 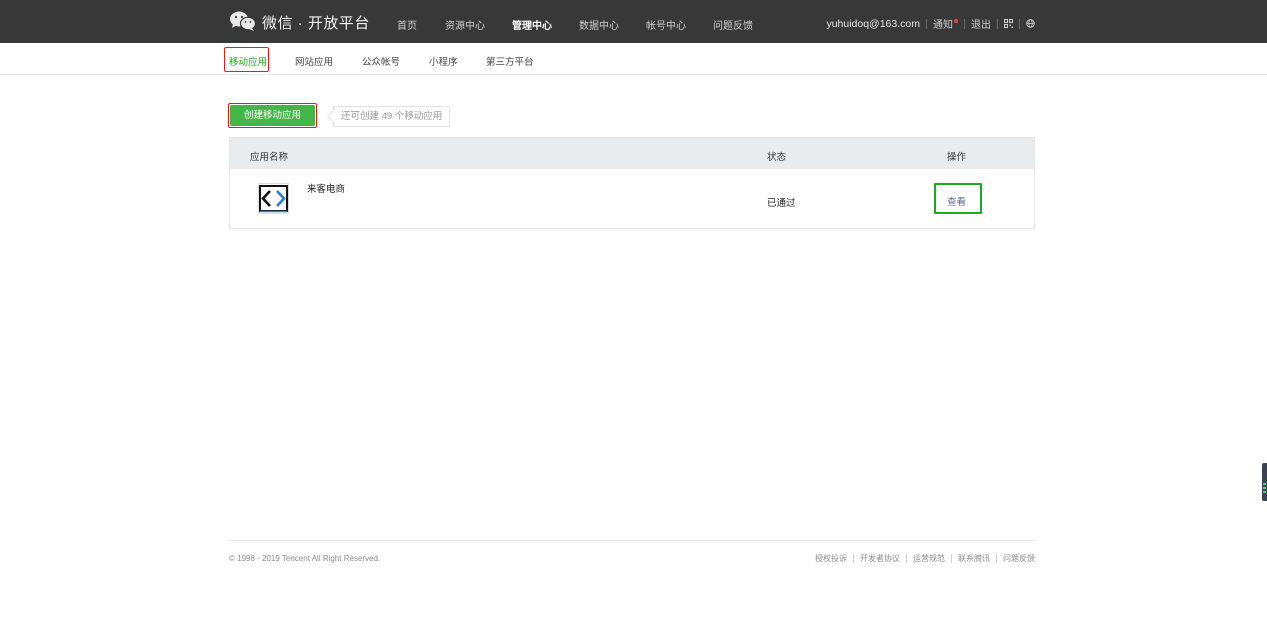 I want to click on footer-divider, so click(x=632, y=540).